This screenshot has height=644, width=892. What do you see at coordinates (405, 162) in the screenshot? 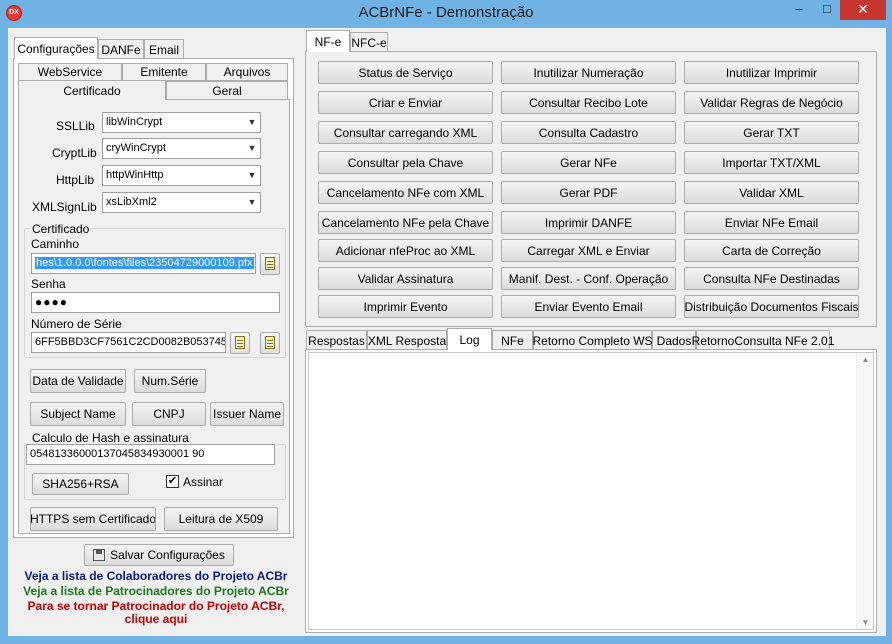
I see `nfe-action-button-9: Consultar pela Chave` at bounding box center [405, 162].